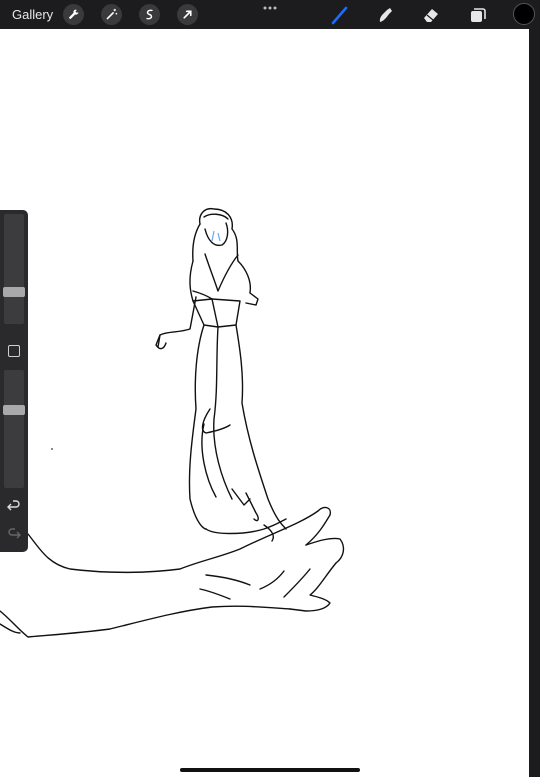 The height and width of the screenshot is (777, 540). Describe the element at coordinates (478, 15) in the screenshot. I see `layers-icon` at that location.